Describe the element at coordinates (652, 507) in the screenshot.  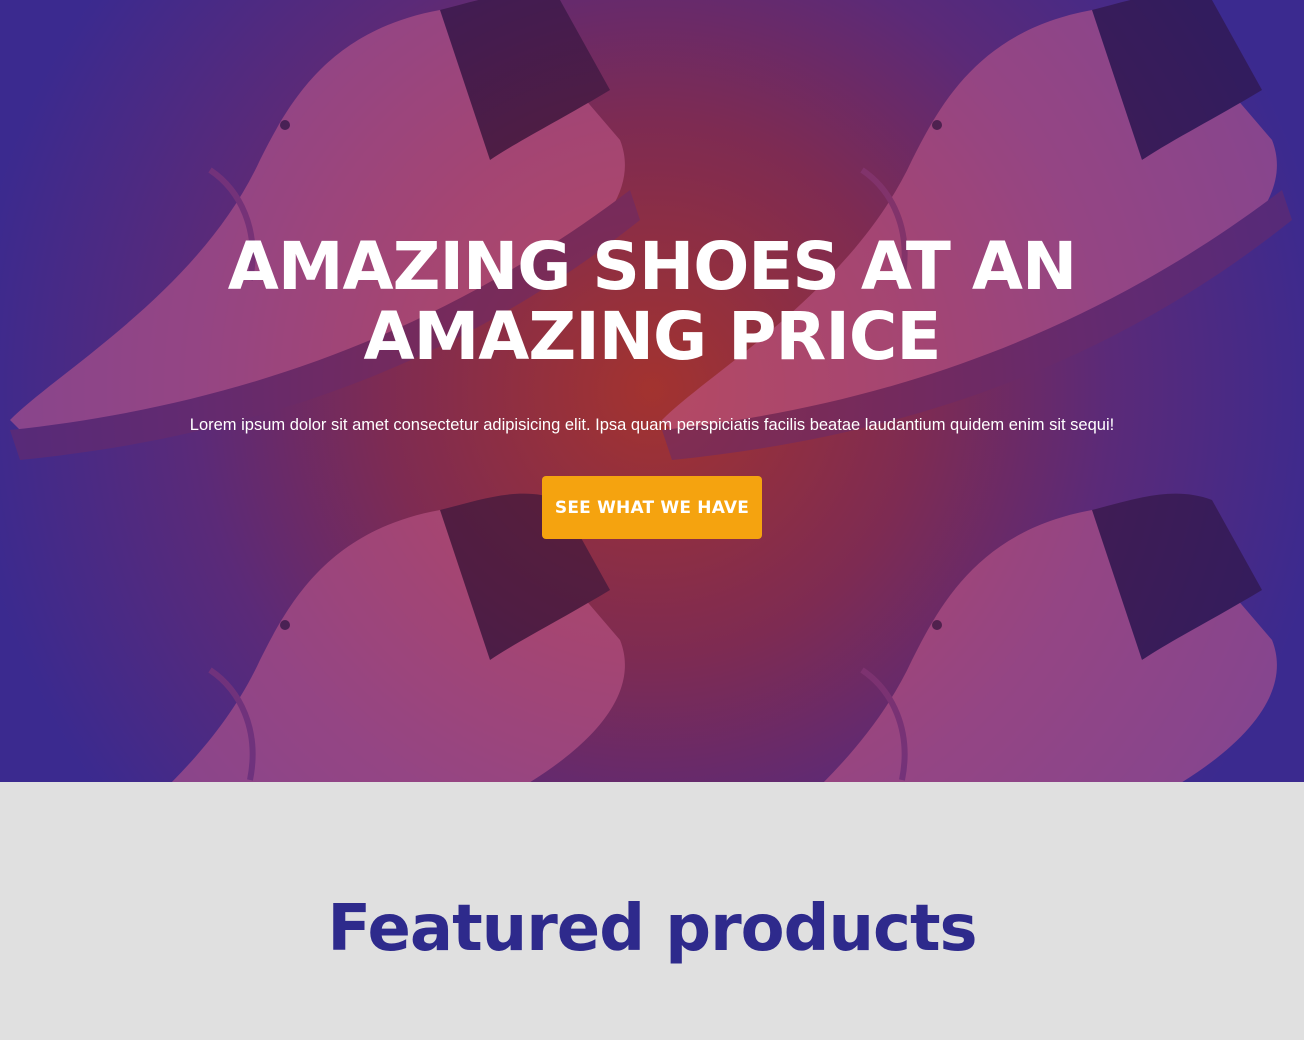
I see `see-what-we-have-button: SEE WHAT WE HAVE` at that location.